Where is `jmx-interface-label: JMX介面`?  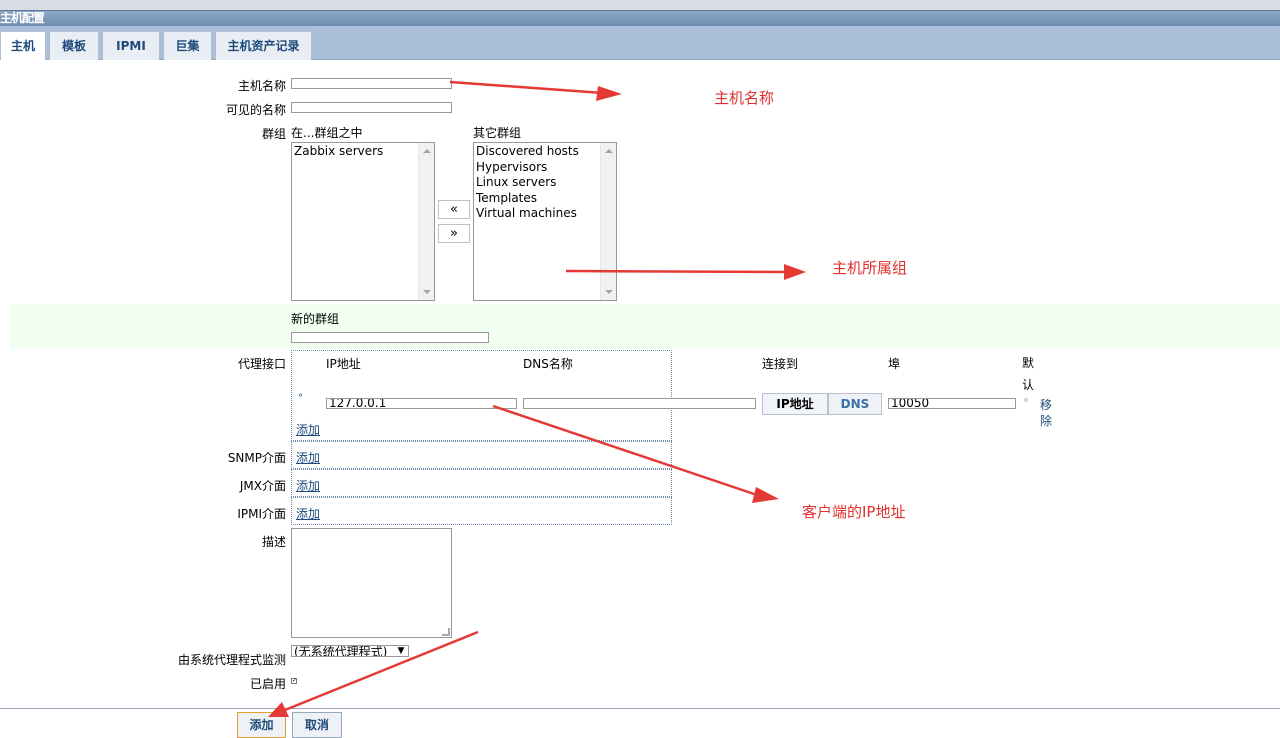 jmx-interface-label: JMX介面 is located at coordinates (262, 486).